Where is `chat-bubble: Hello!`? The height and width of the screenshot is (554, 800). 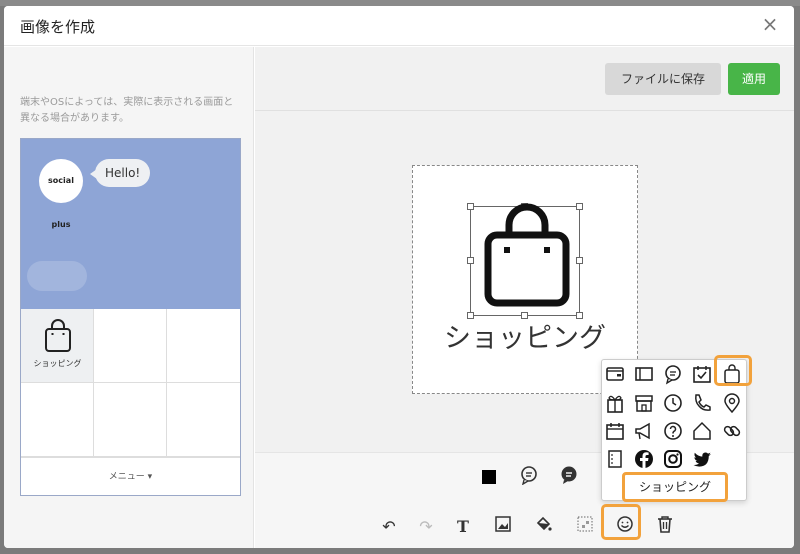
chat-bubble: Hello! is located at coordinates (120, 173).